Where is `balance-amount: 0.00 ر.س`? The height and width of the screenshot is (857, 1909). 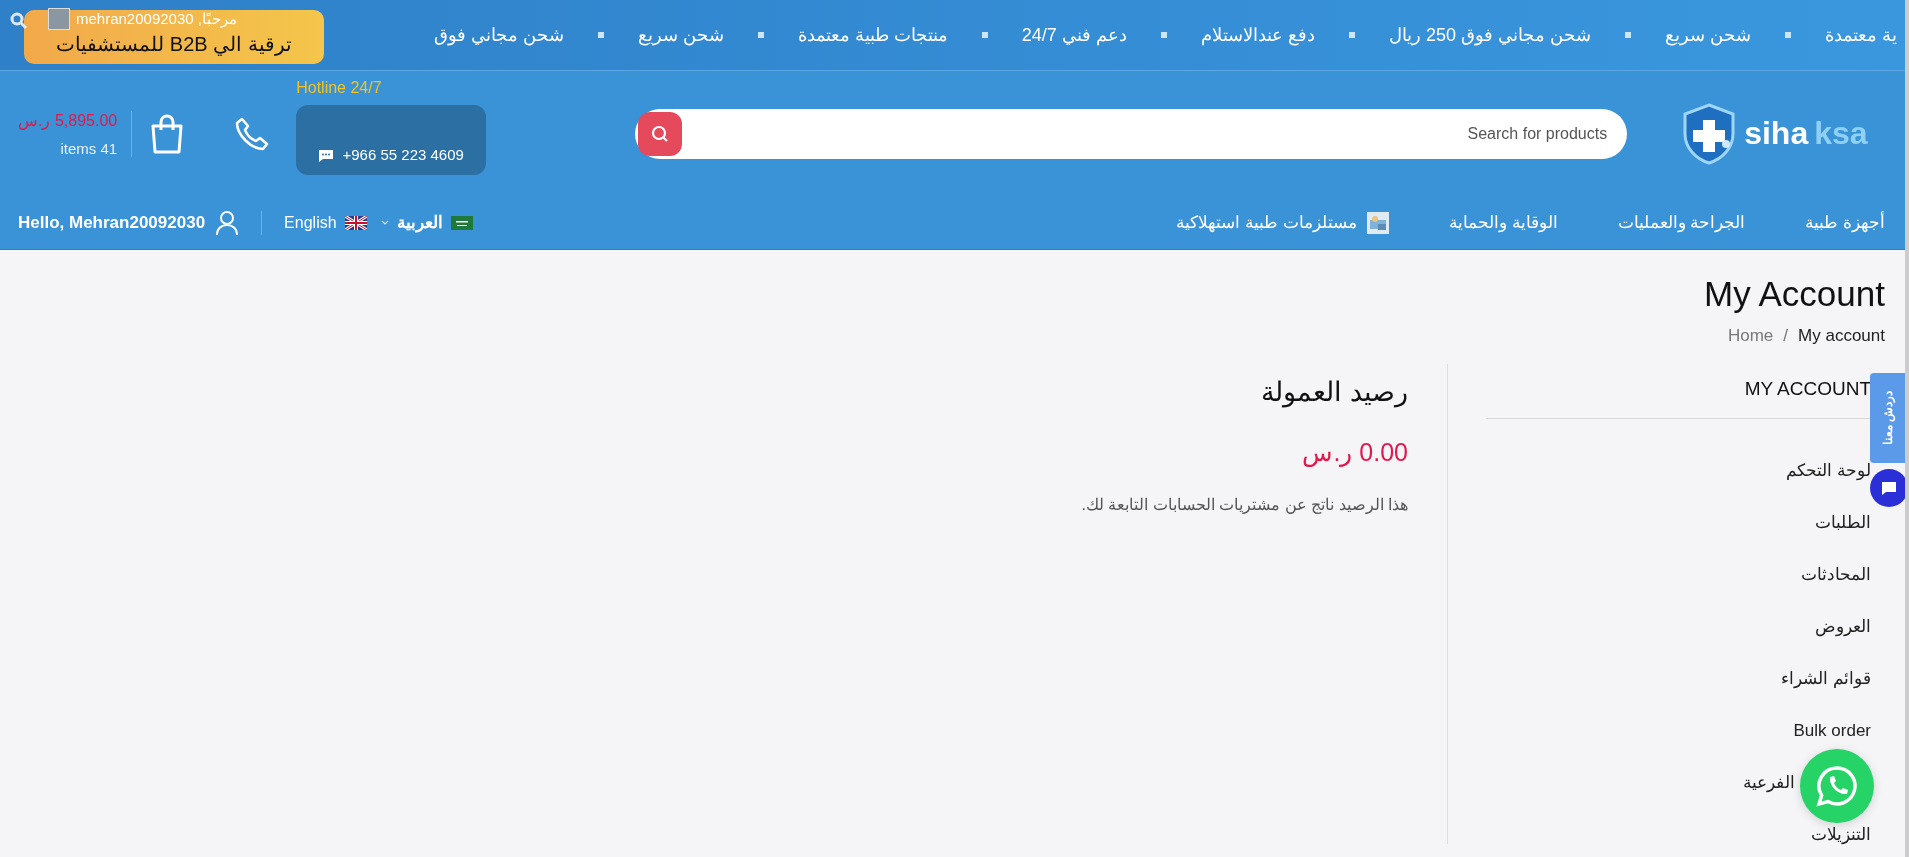
balance-amount: 0.00 ر.س is located at coordinates (1355, 452).